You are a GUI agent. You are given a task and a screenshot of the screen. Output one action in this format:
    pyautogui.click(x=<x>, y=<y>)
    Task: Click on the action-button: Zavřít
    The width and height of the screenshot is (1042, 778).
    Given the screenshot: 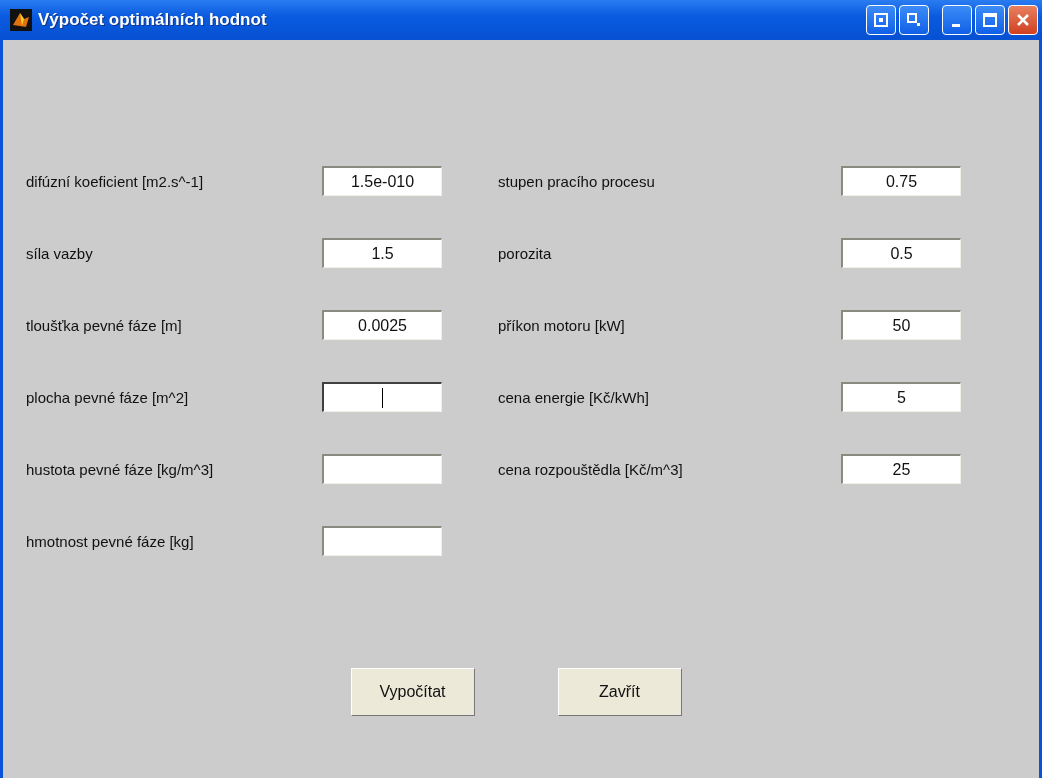 What is the action you would take?
    pyautogui.click(x=619, y=692)
    